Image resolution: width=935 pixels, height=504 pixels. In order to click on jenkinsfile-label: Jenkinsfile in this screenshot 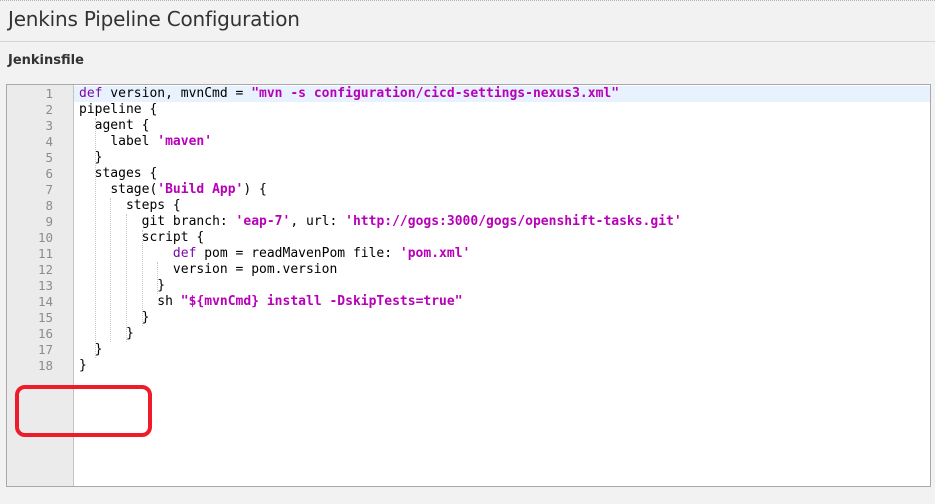, I will do `click(46, 60)`.